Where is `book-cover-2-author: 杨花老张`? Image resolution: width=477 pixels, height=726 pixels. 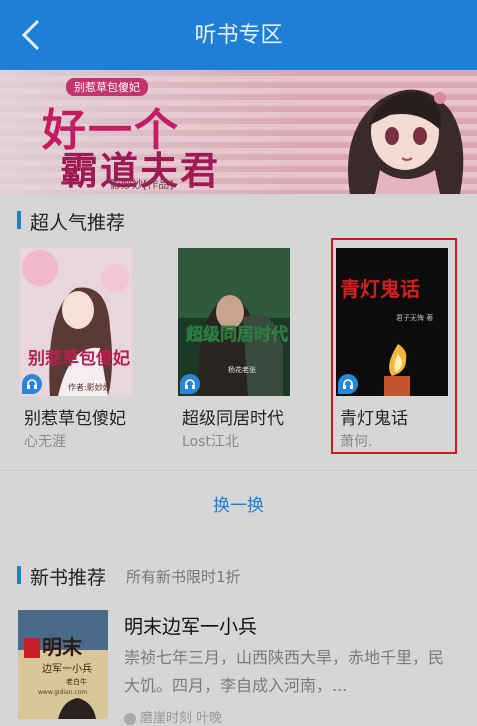
book-cover-2-author: 杨花老张 is located at coordinates (242, 369).